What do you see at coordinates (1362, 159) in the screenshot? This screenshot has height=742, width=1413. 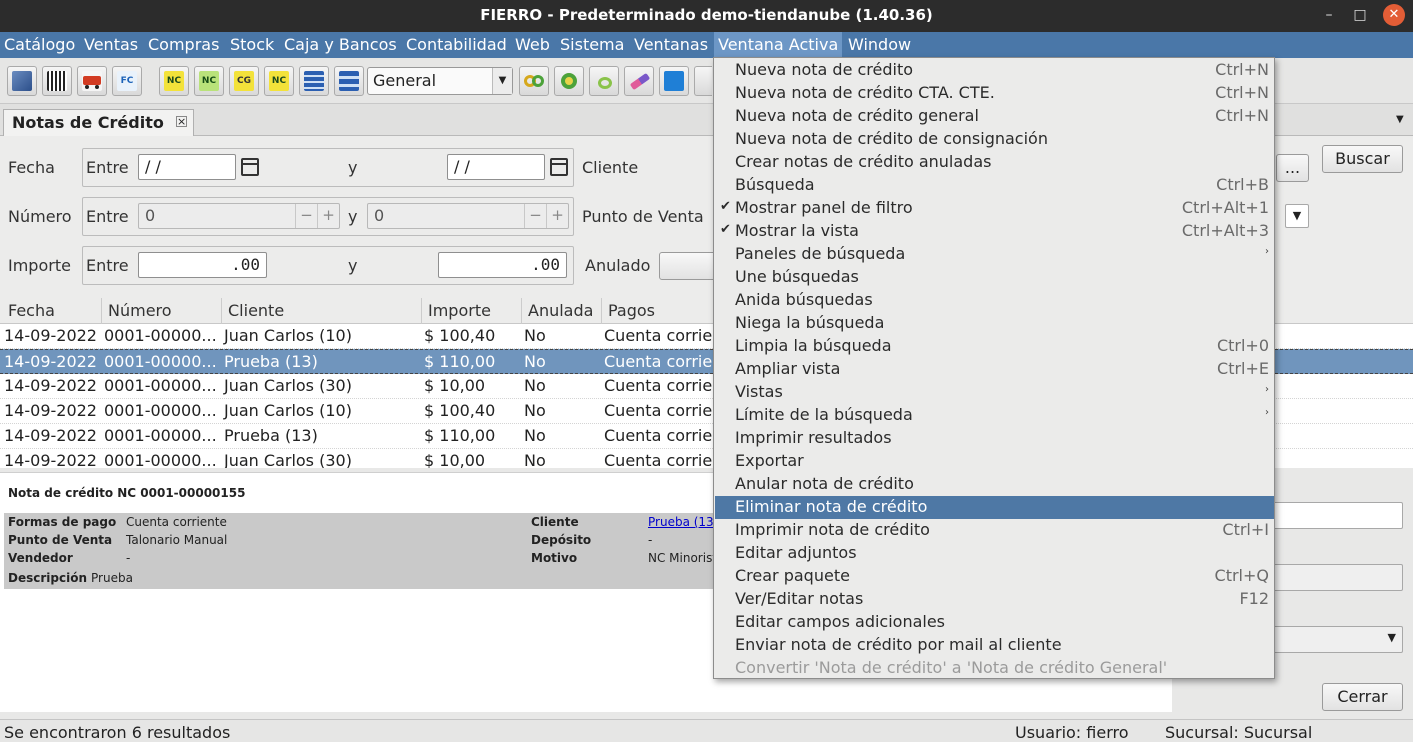 I see `buscar-button: Buscar` at bounding box center [1362, 159].